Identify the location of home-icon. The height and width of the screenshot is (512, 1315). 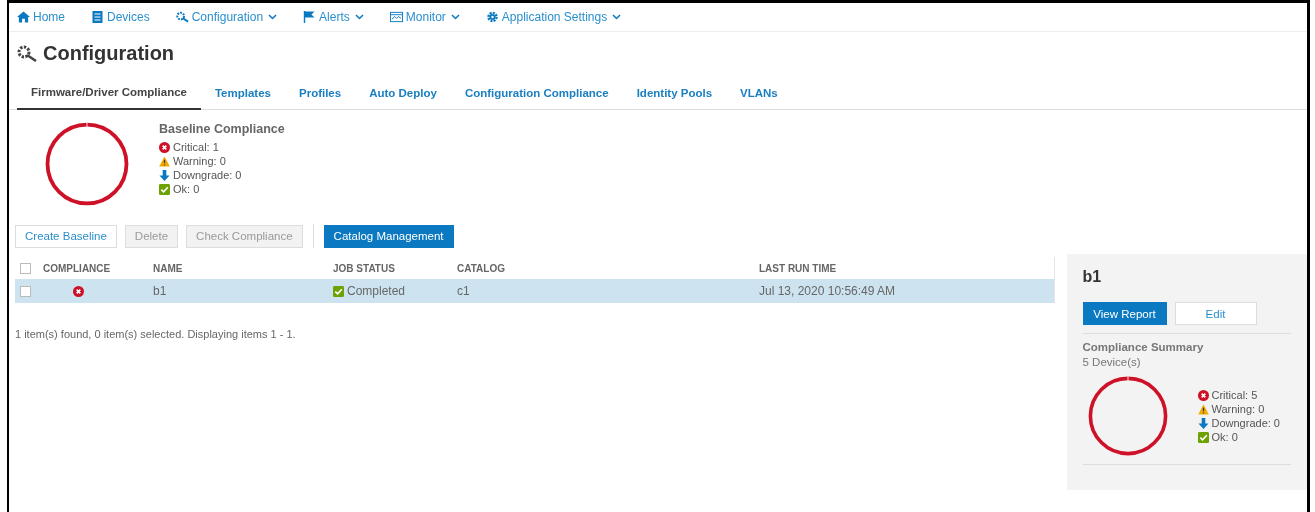
(23, 17).